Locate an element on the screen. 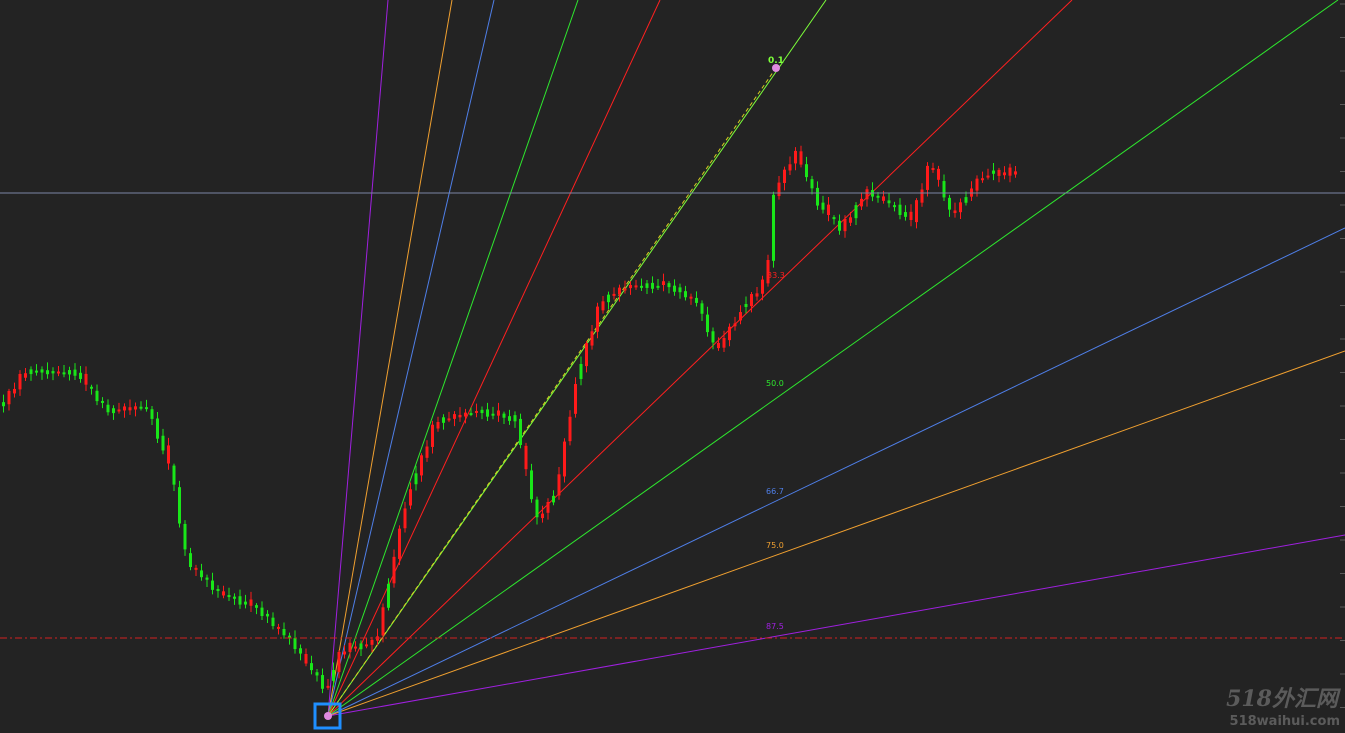 The height and width of the screenshot is (733, 1345). fan-origin-anchor is located at coordinates (328, 716).